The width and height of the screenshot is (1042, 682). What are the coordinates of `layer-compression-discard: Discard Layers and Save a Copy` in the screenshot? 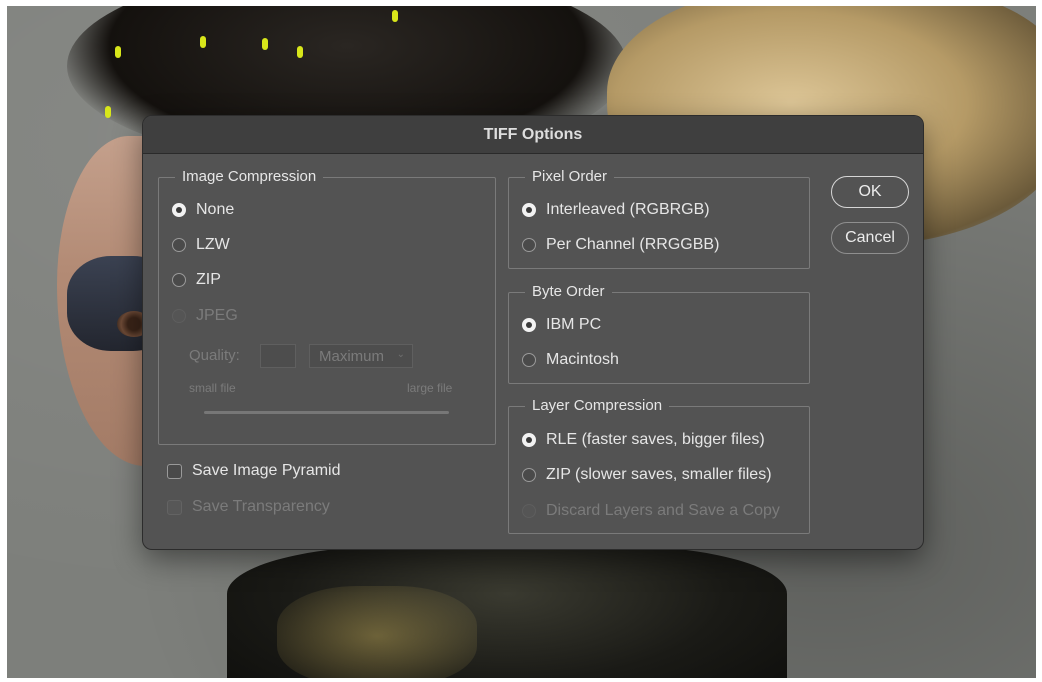 It's located at (651, 511).